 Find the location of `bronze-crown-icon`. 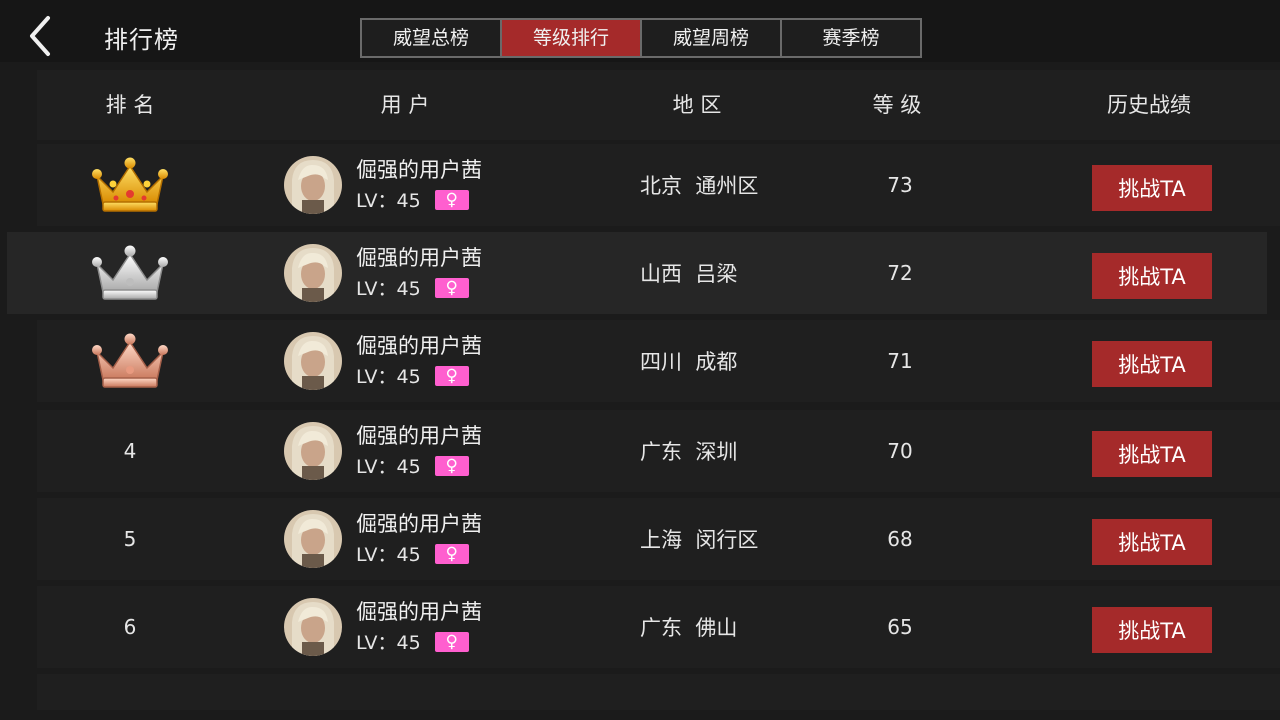

bronze-crown-icon is located at coordinates (130, 360).